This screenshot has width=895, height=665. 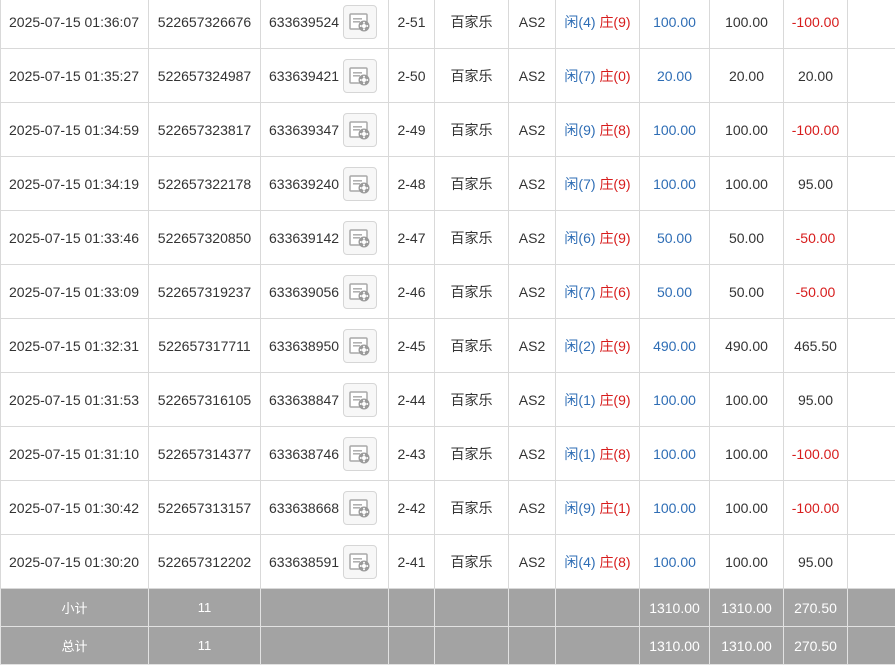 What do you see at coordinates (75, 24) in the screenshot?
I see `bet-time: 2025-07-15 01:36:07` at bounding box center [75, 24].